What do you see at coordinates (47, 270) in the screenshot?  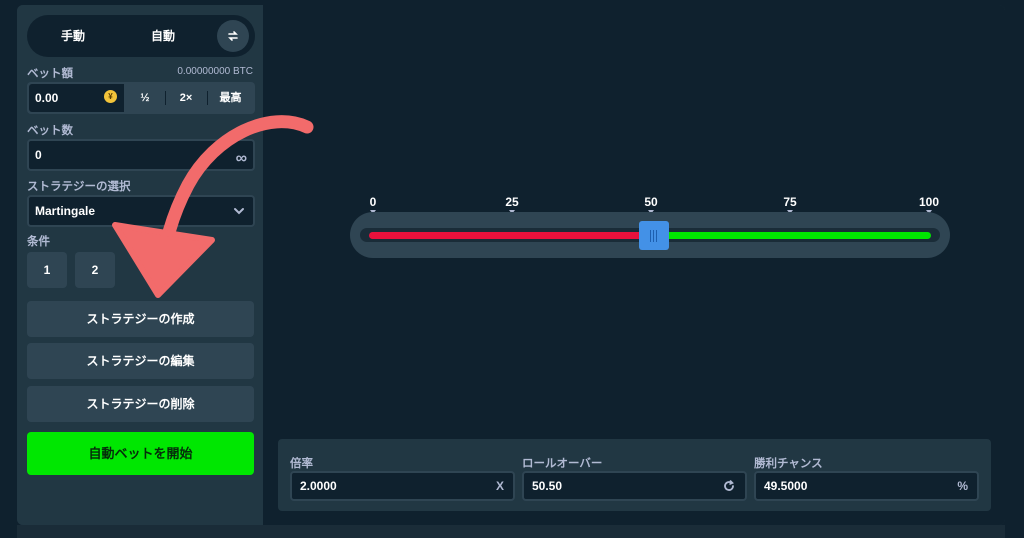 I see `condition-button-1: 1` at bounding box center [47, 270].